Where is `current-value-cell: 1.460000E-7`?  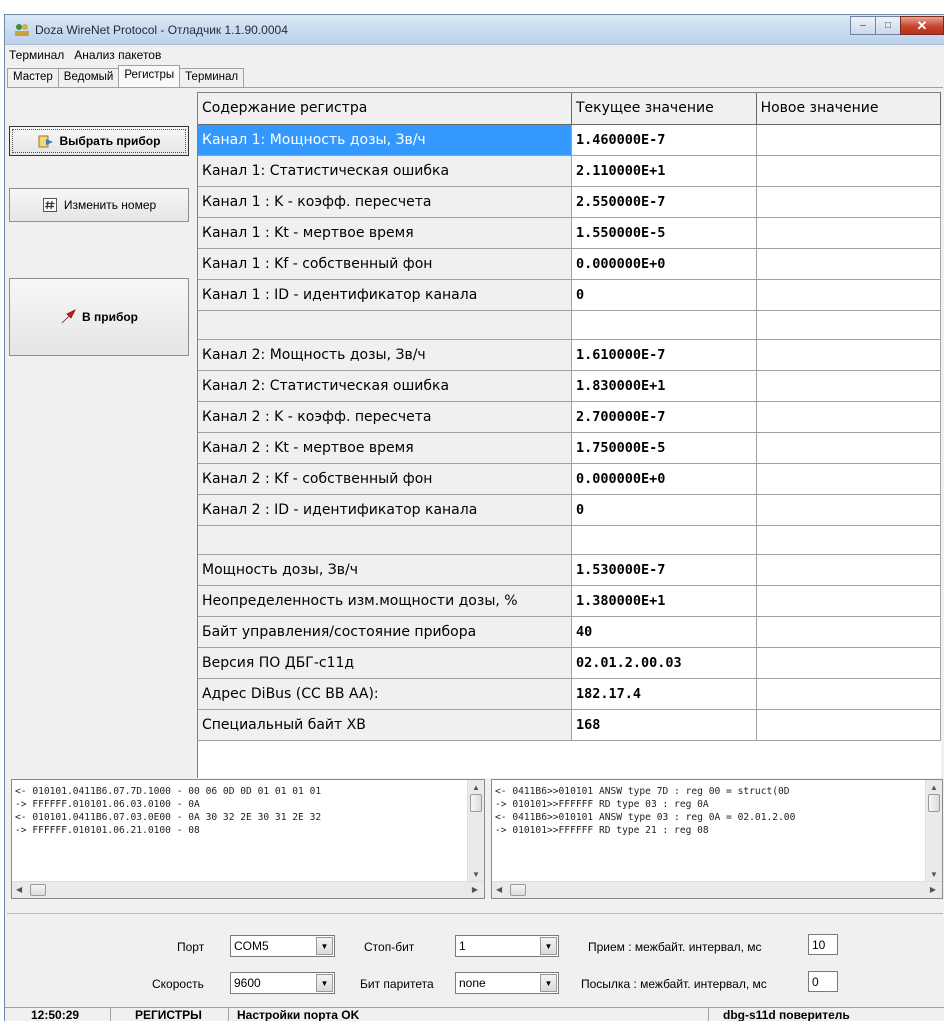
current-value-cell: 1.460000E-7 is located at coordinates (664, 140).